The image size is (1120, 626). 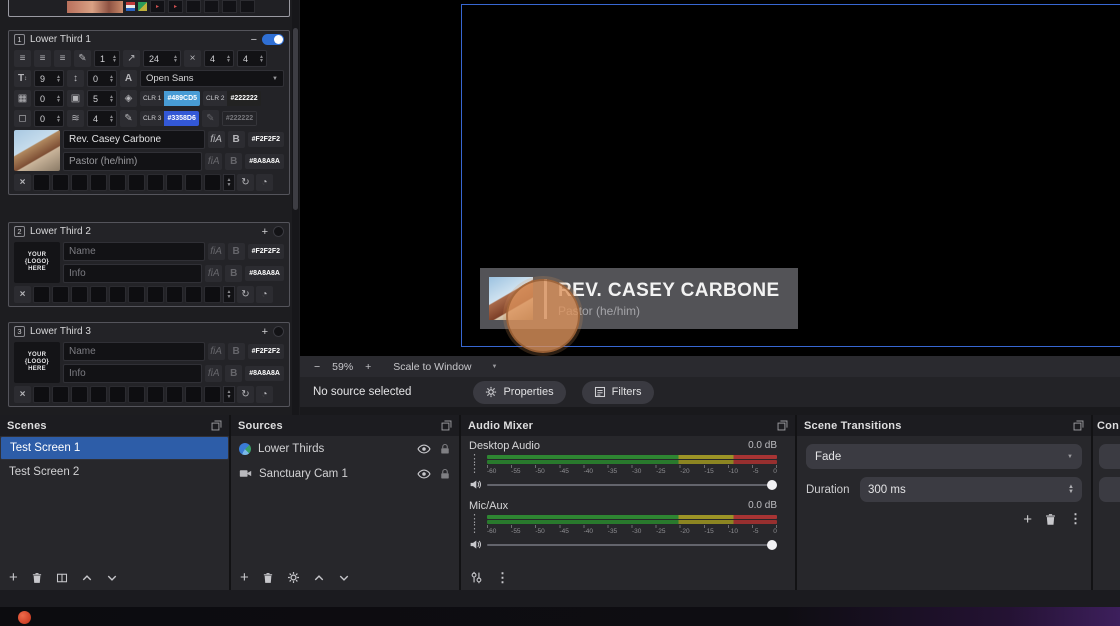 What do you see at coordinates (37, 578) in the screenshot?
I see `remove-scene-button` at bounding box center [37, 578].